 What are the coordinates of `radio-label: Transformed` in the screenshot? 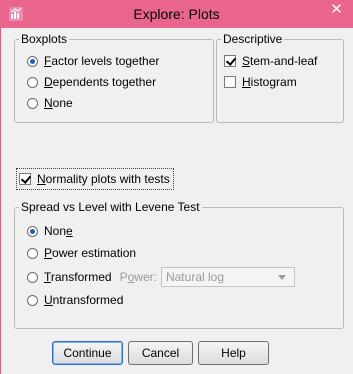 It's located at (78, 277).